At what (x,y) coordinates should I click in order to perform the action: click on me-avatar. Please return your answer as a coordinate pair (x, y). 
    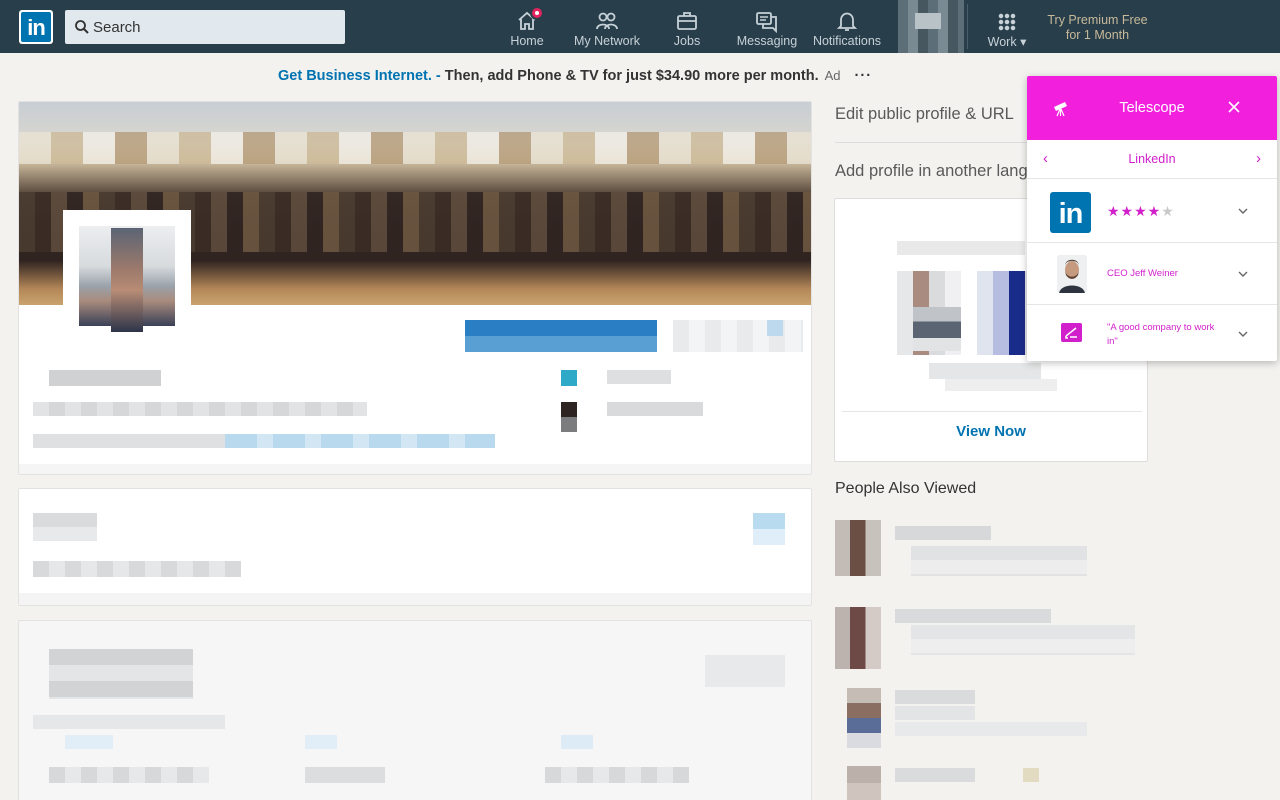
    Looking at the image, I should click on (931, 26).